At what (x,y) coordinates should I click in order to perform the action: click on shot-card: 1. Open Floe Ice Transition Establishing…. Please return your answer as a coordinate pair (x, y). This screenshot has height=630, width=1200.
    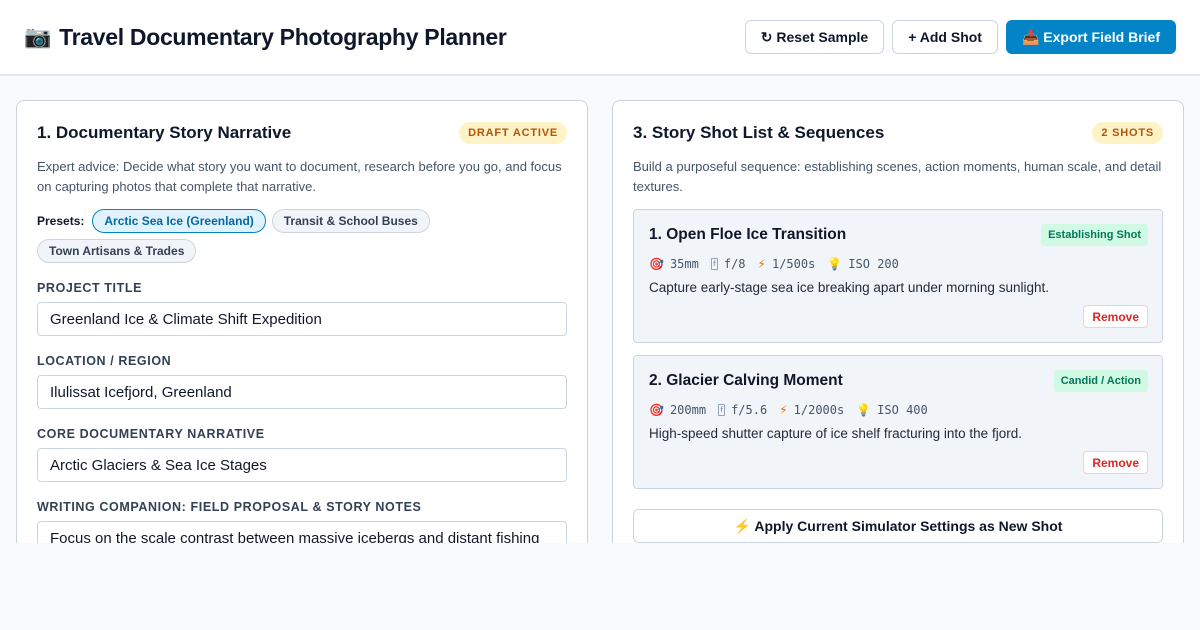
    Looking at the image, I should click on (898, 276).